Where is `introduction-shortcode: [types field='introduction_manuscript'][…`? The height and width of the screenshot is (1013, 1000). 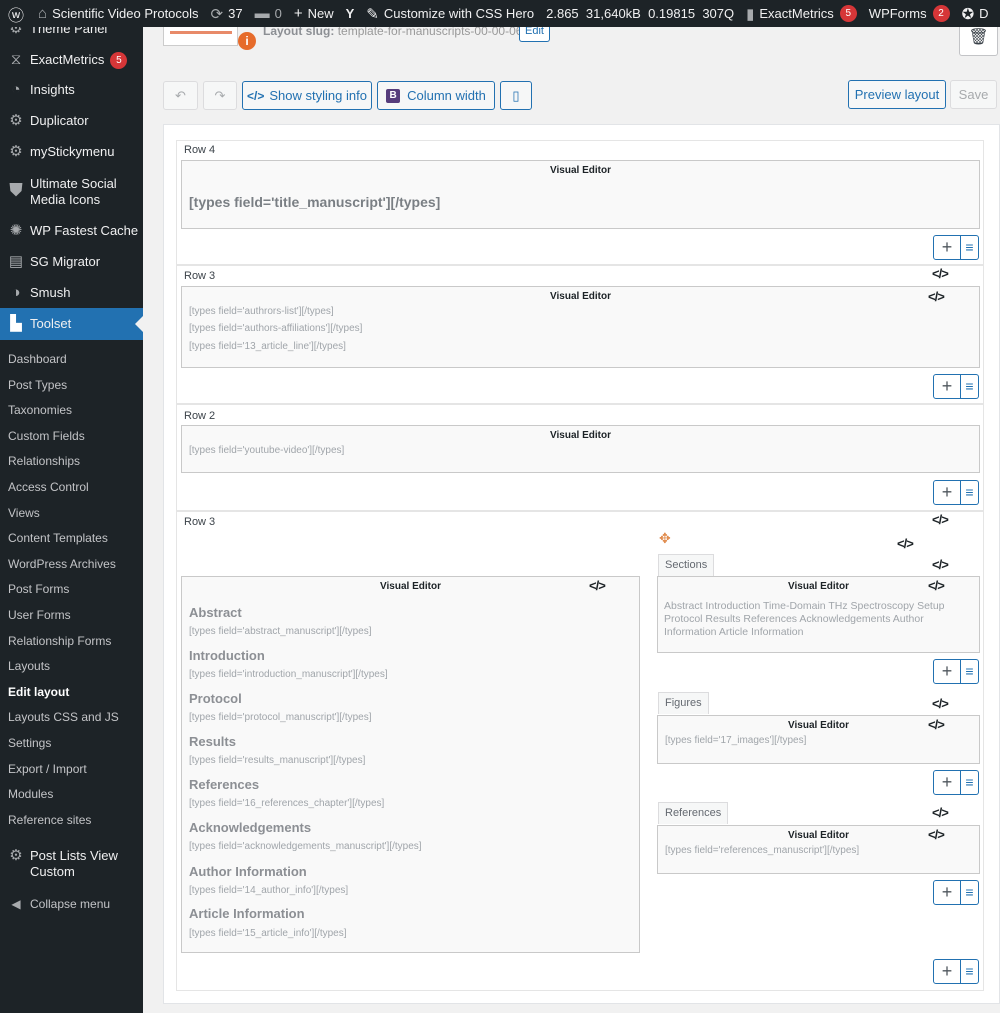 introduction-shortcode: [types field='introduction_manuscript'][… is located at coordinates (288, 674).